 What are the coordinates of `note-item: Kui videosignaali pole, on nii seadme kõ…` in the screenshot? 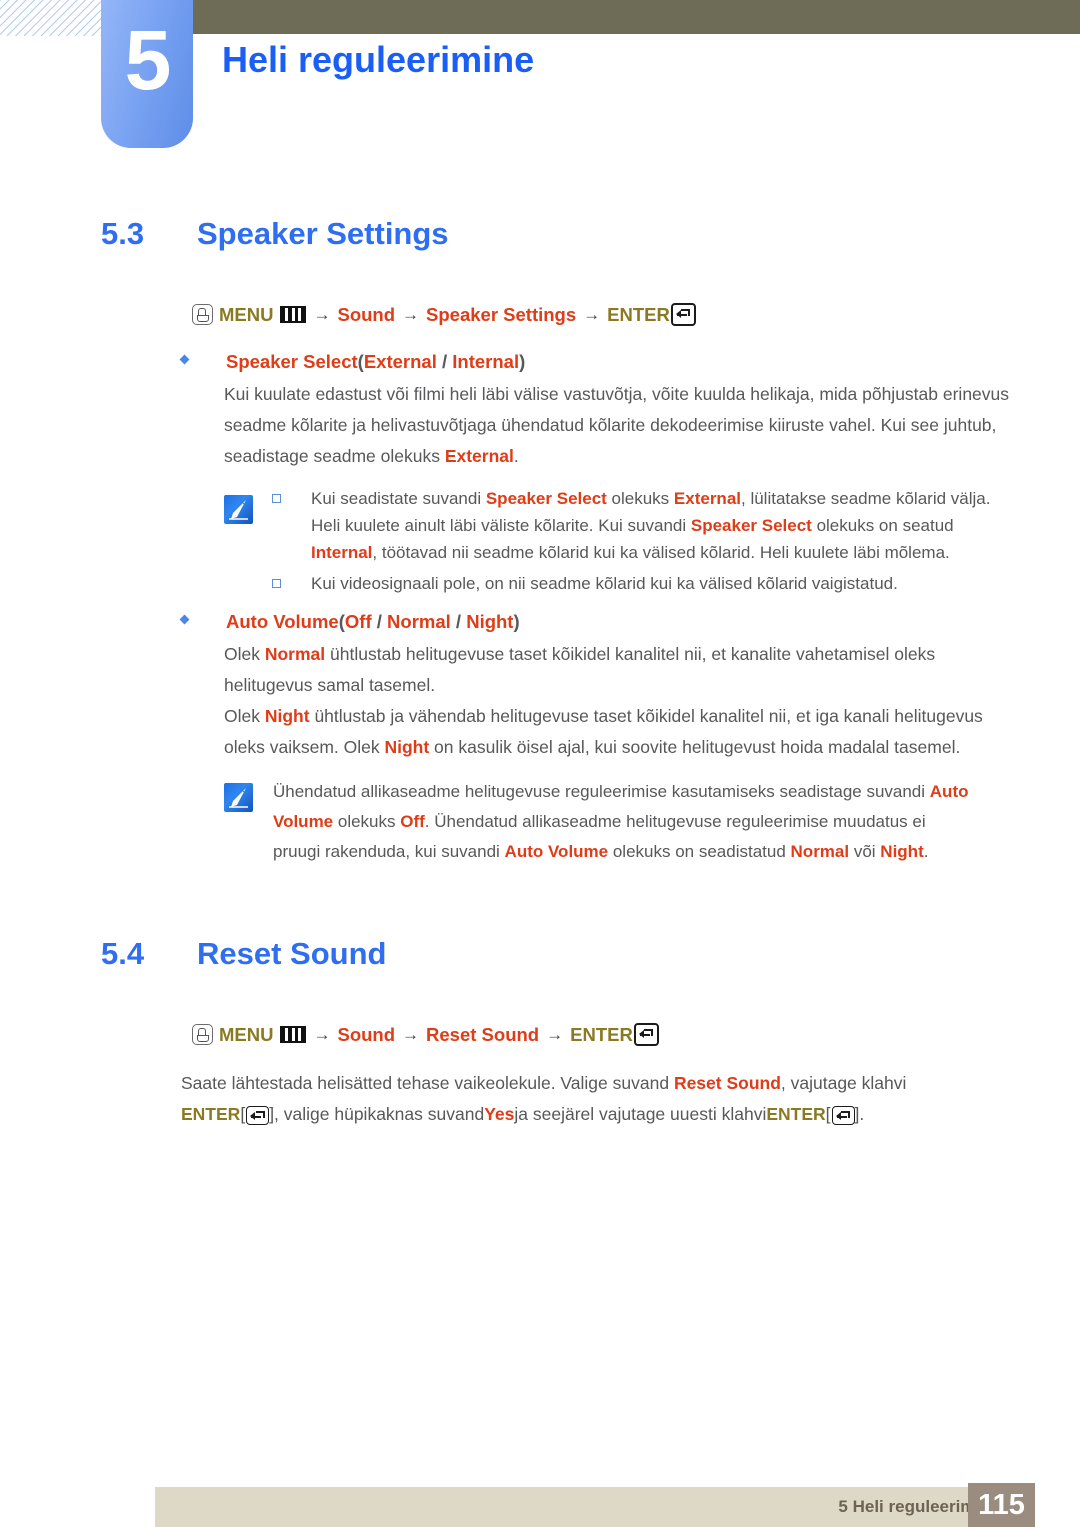 It's located at (644, 583).